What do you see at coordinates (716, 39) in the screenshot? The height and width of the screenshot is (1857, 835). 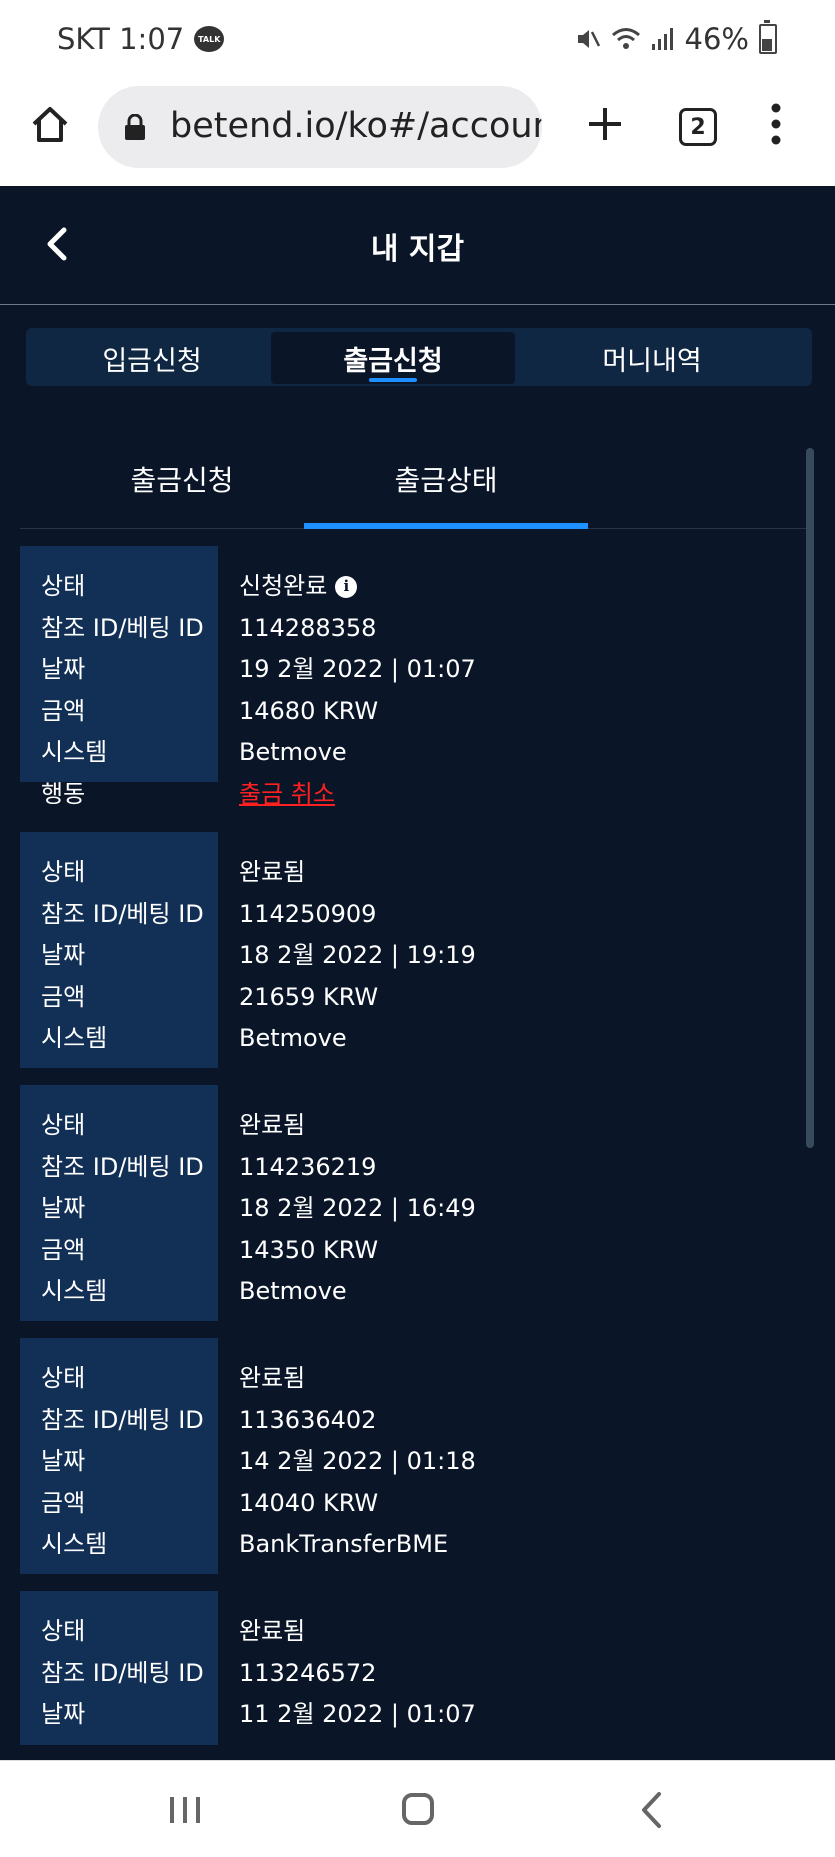 I see `battery-percent: 46%` at bounding box center [716, 39].